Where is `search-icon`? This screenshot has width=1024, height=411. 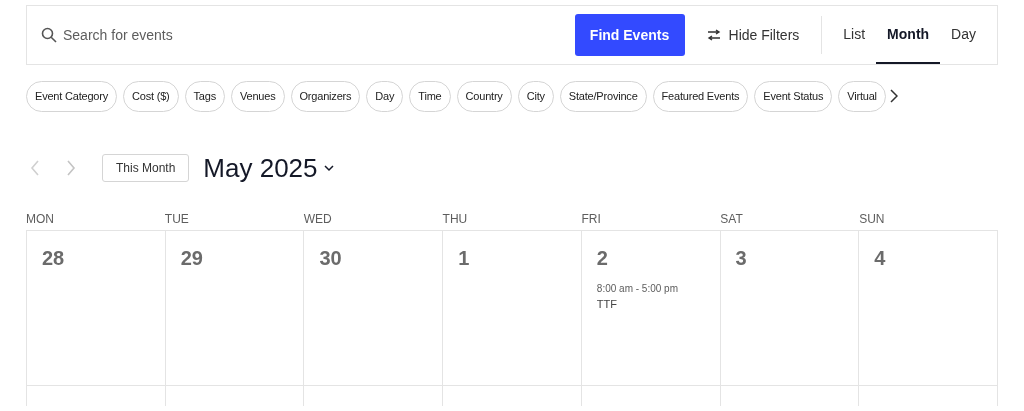 search-icon is located at coordinates (49, 35).